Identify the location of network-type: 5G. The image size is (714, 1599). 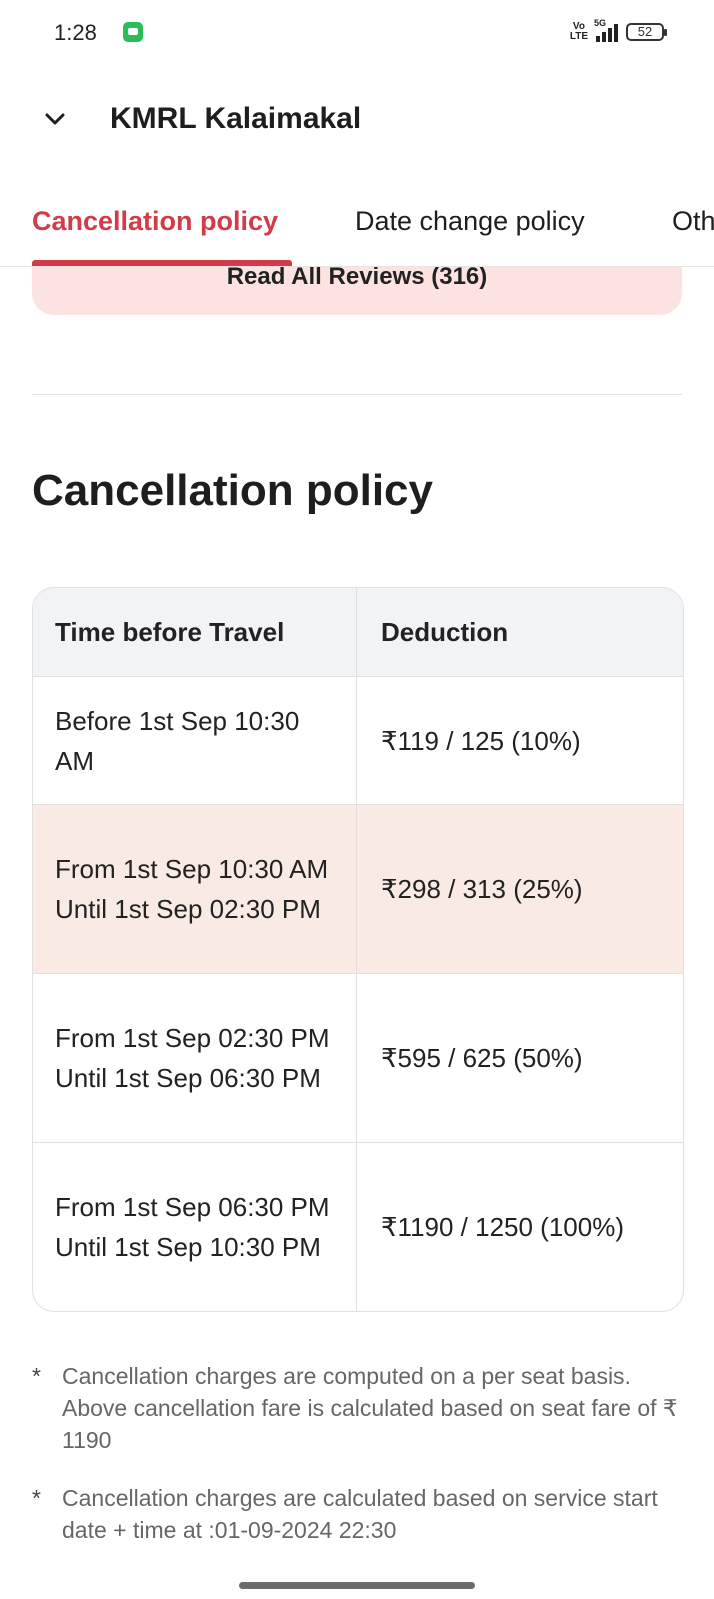
(600, 23).